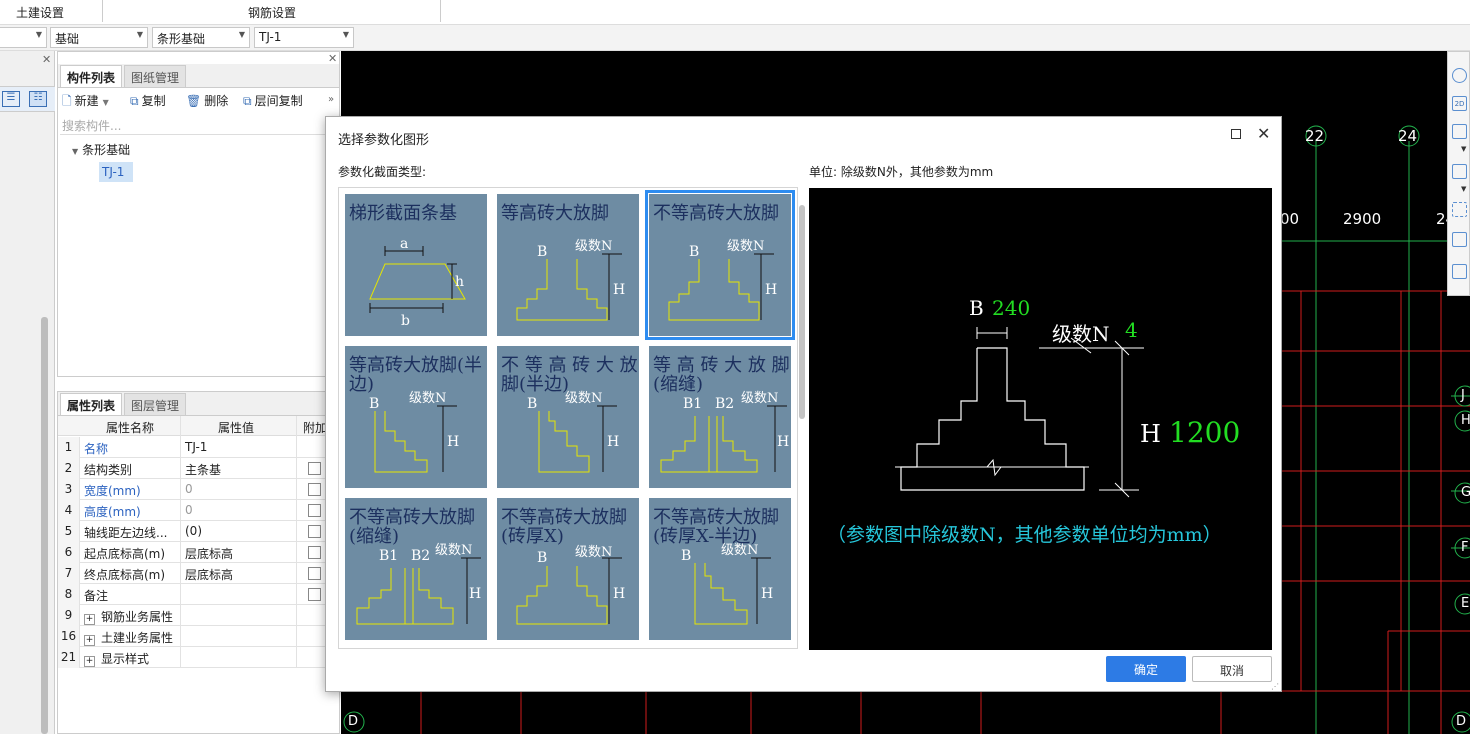  Describe the element at coordinates (353, 721) in the screenshot. I see `axis-label-d: D` at that location.